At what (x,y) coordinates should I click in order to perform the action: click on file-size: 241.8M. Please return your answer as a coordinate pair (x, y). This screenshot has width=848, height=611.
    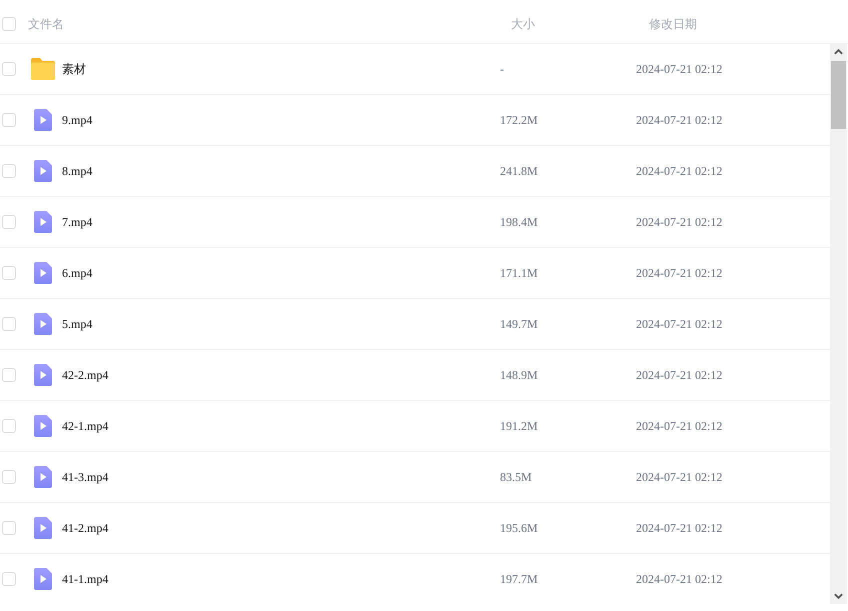
    Looking at the image, I should click on (519, 171).